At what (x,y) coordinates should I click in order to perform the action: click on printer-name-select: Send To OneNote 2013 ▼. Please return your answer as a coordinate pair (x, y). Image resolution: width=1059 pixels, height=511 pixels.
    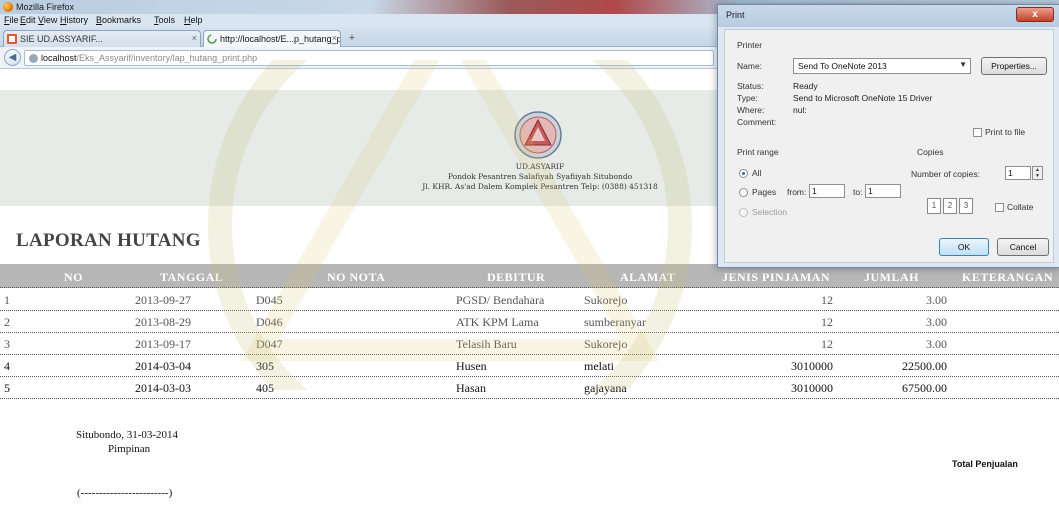
    Looking at the image, I should click on (882, 66).